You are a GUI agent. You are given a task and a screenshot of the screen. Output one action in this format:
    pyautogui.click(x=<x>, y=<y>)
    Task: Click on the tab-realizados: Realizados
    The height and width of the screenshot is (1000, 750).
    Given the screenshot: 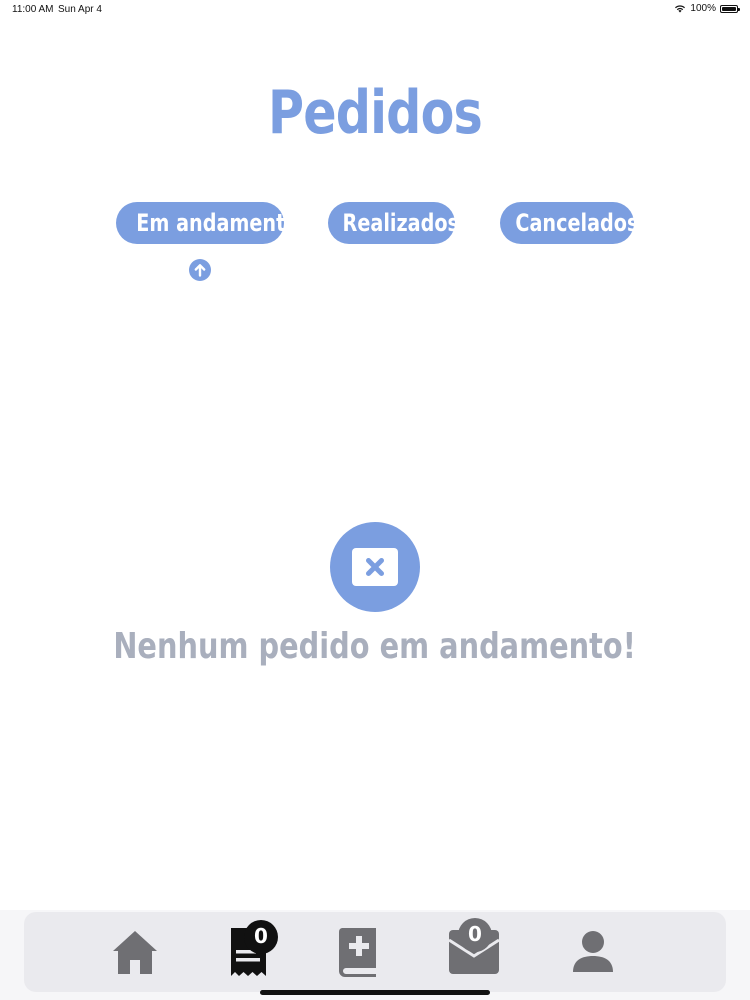 What is the action you would take?
    pyautogui.click(x=393, y=223)
    